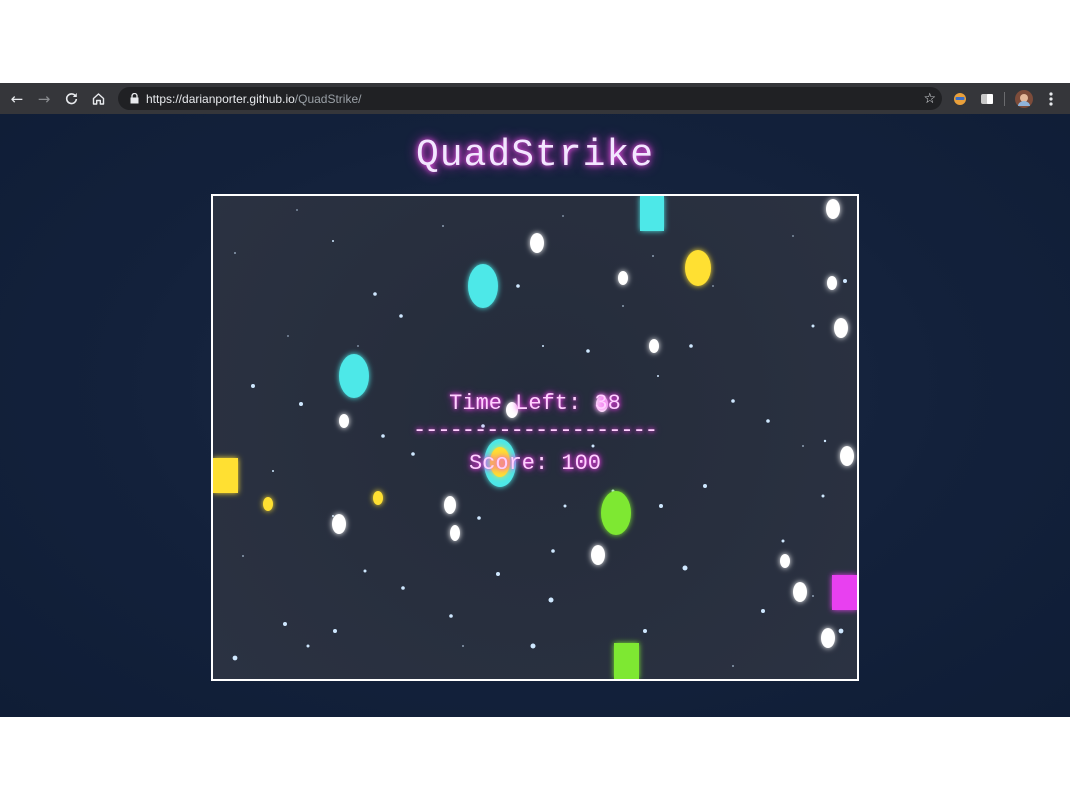  I want to click on menu-icon, so click(1051, 98).